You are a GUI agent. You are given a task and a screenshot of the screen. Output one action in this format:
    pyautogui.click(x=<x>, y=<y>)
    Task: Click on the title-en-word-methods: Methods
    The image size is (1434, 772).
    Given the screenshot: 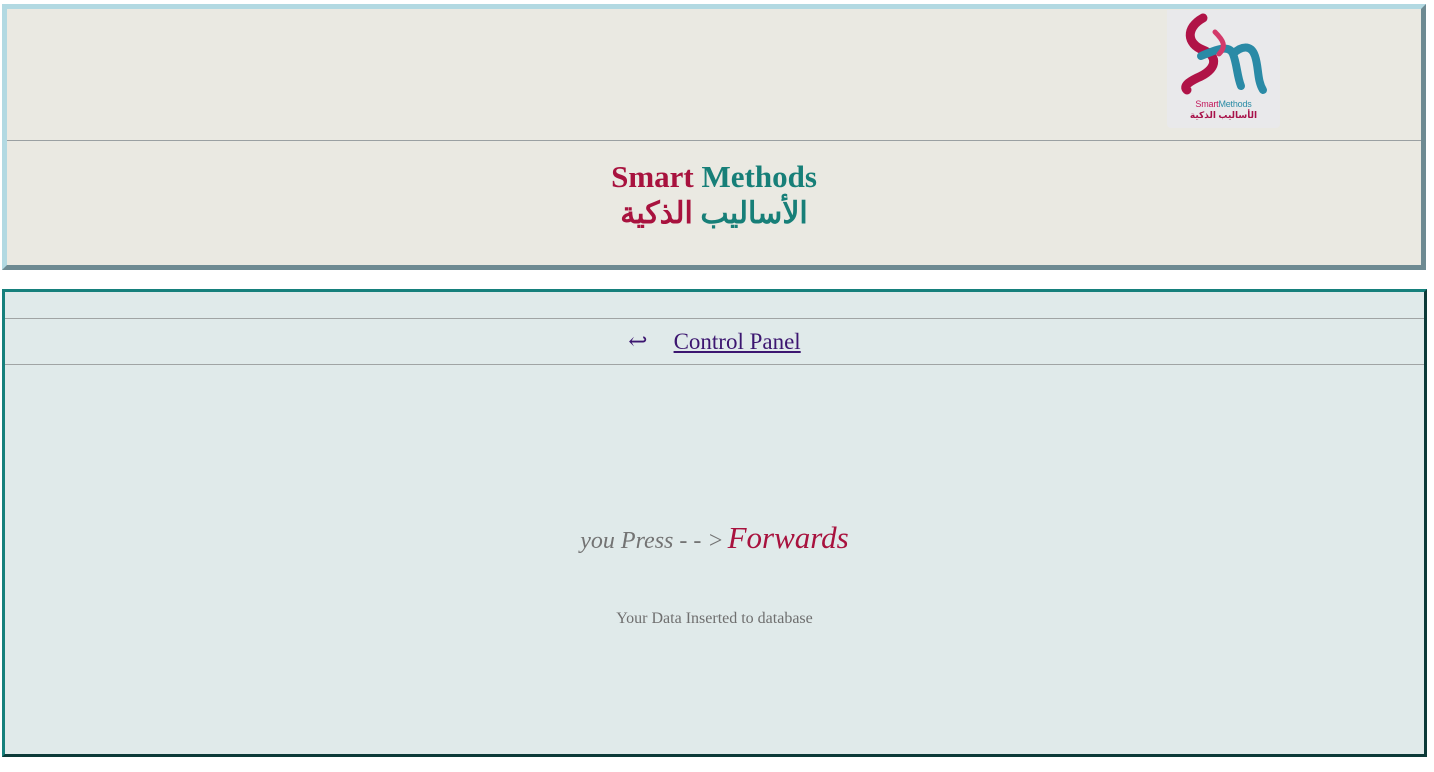 What is the action you would take?
    pyautogui.click(x=759, y=176)
    